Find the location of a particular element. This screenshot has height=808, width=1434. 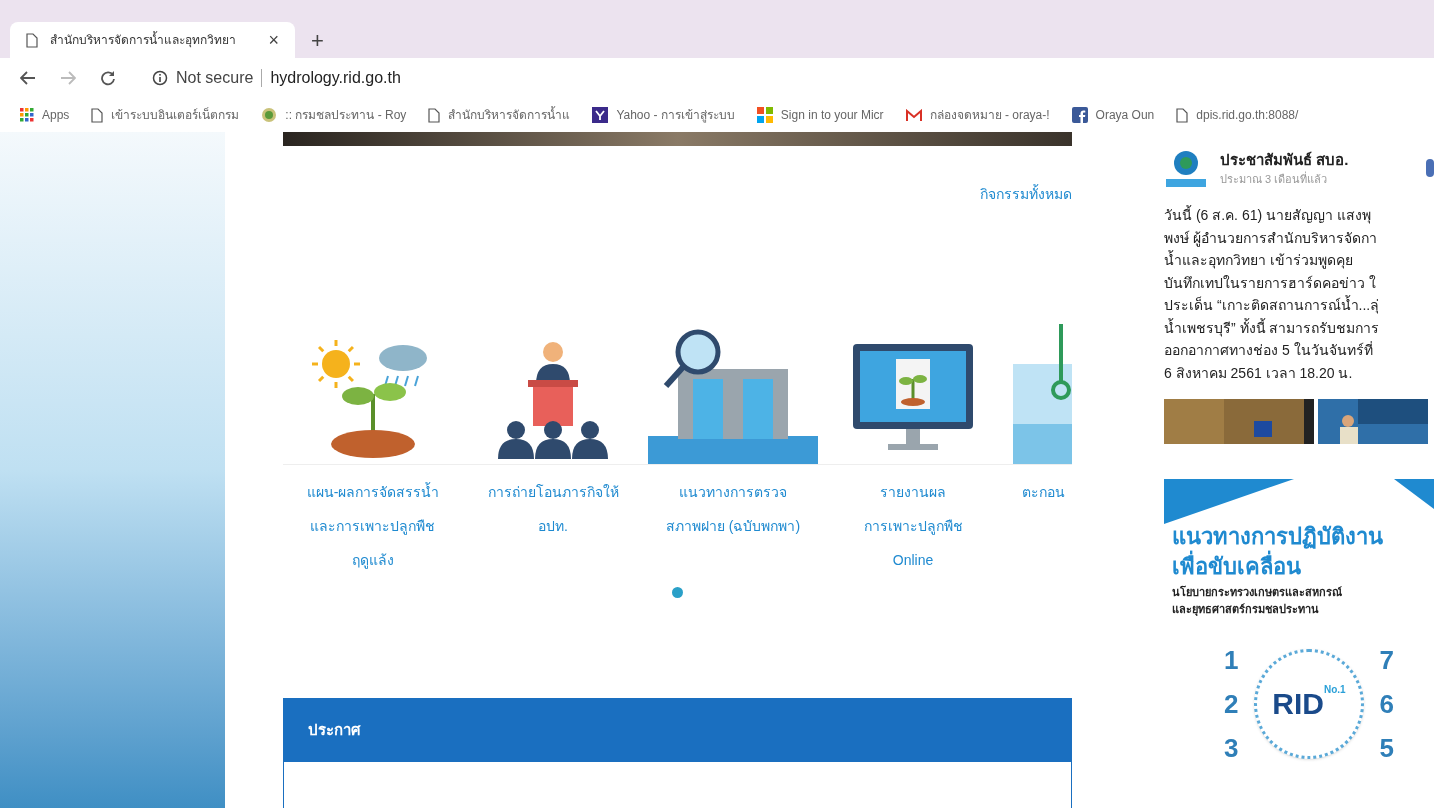

activity-title: ฤดูแล้ง is located at coordinates (373, 561).